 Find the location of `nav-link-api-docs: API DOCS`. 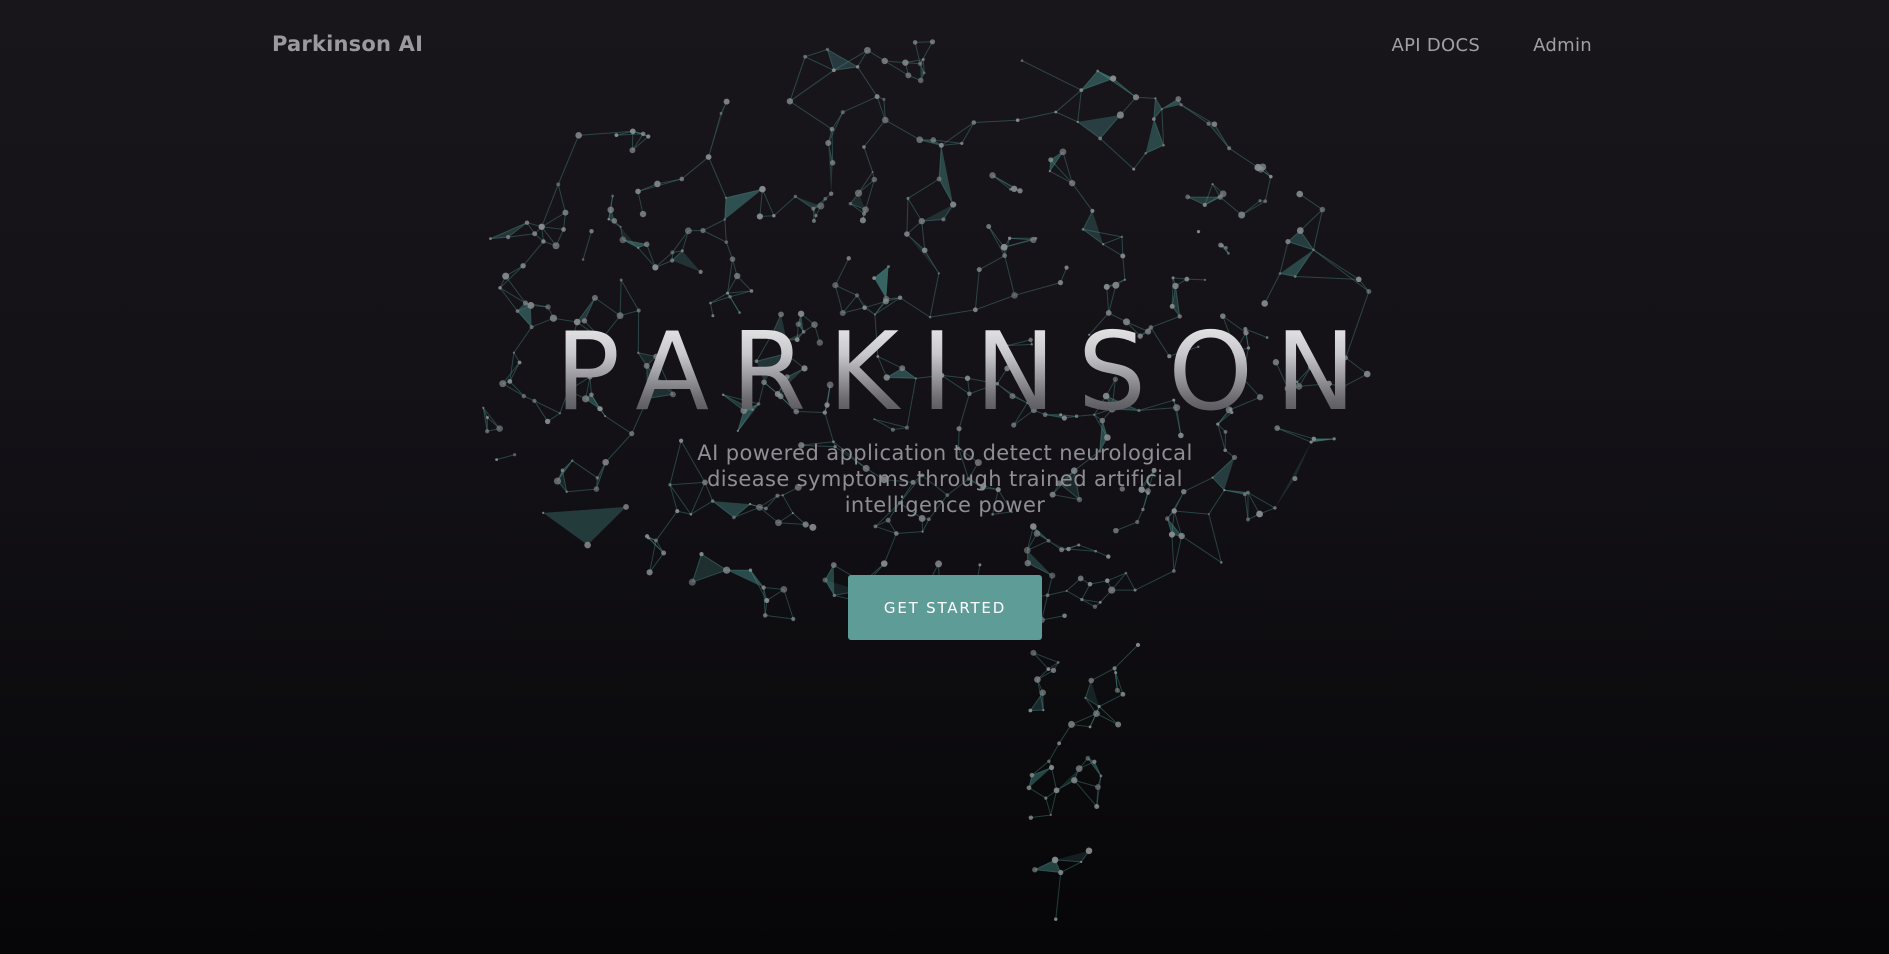

nav-link-api-docs: API DOCS is located at coordinates (1436, 45).